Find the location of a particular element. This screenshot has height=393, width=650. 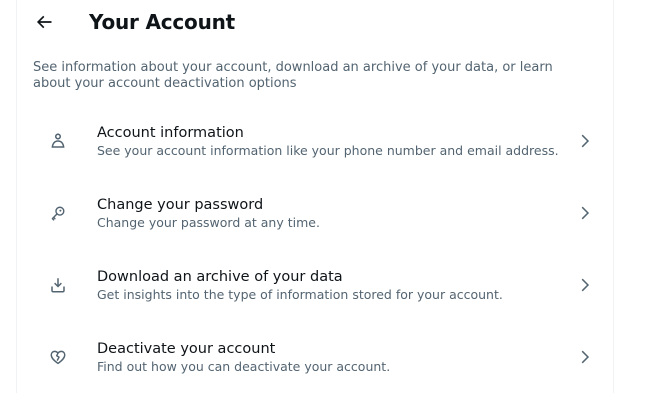

arrow-left-icon is located at coordinates (44, 22).